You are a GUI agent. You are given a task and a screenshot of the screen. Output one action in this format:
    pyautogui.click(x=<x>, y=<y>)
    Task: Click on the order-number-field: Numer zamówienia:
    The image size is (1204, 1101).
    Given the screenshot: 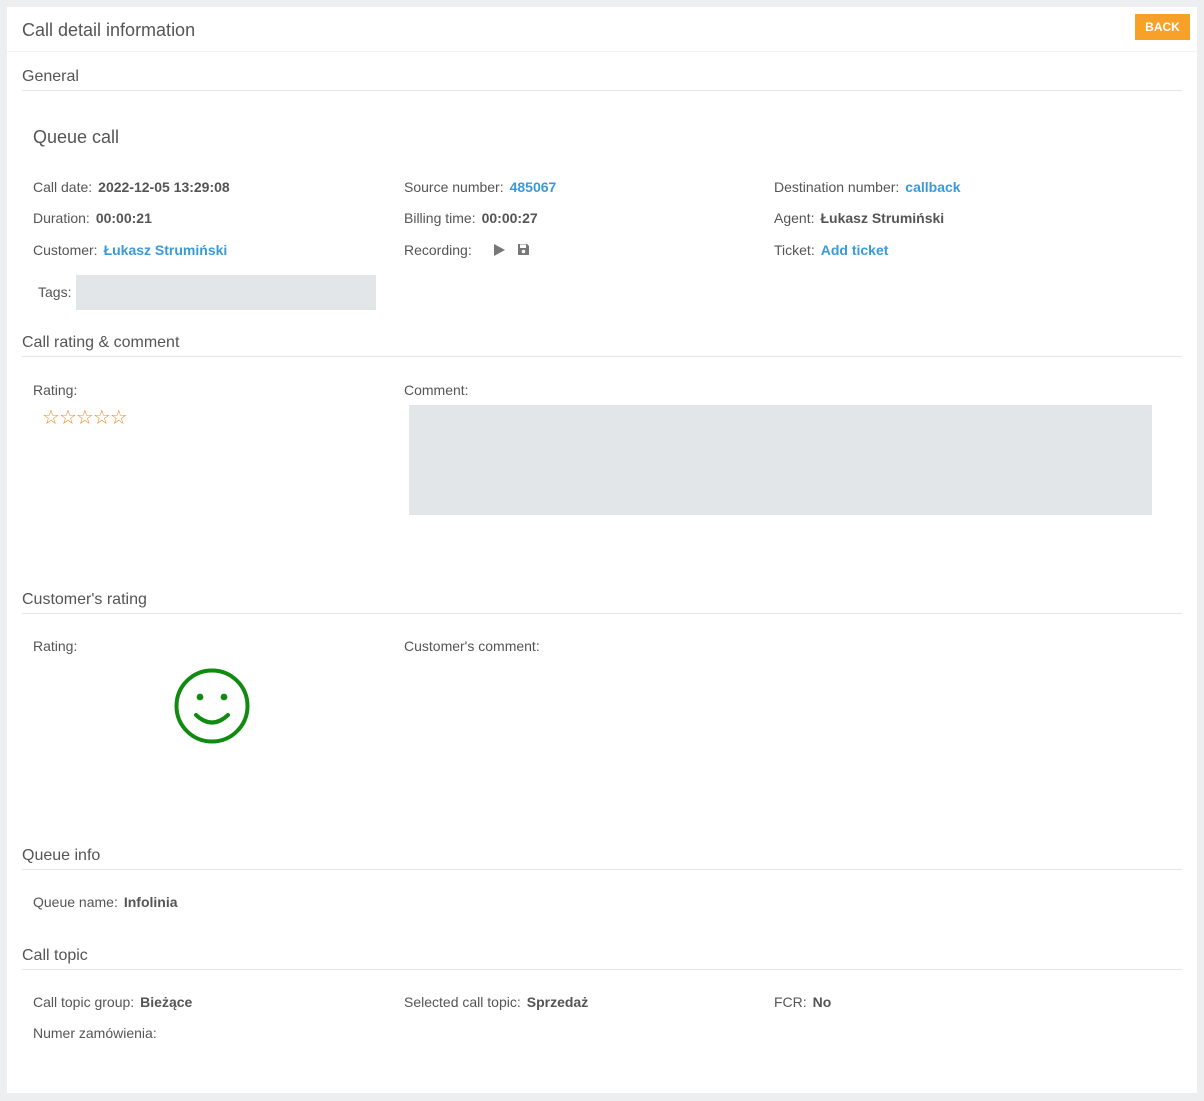 What is the action you would take?
    pyautogui.click(x=98, y=1033)
    